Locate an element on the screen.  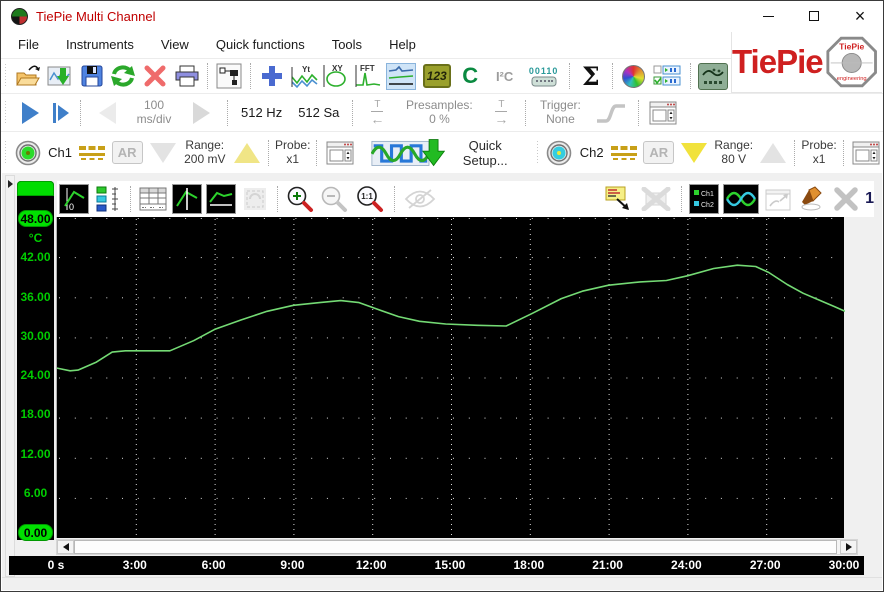
timebase-slower-button is located at coordinates (107, 113).